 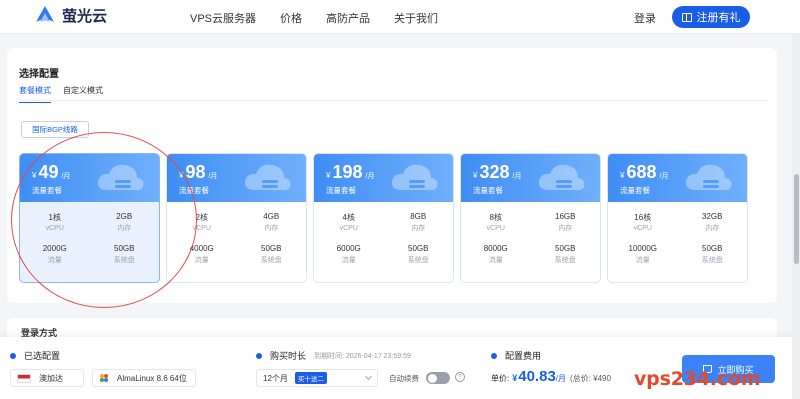 What do you see at coordinates (236, 178) in the screenshot?
I see `plan-header: ¥ 98 /月 流量套餐` at bounding box center [236, 178].